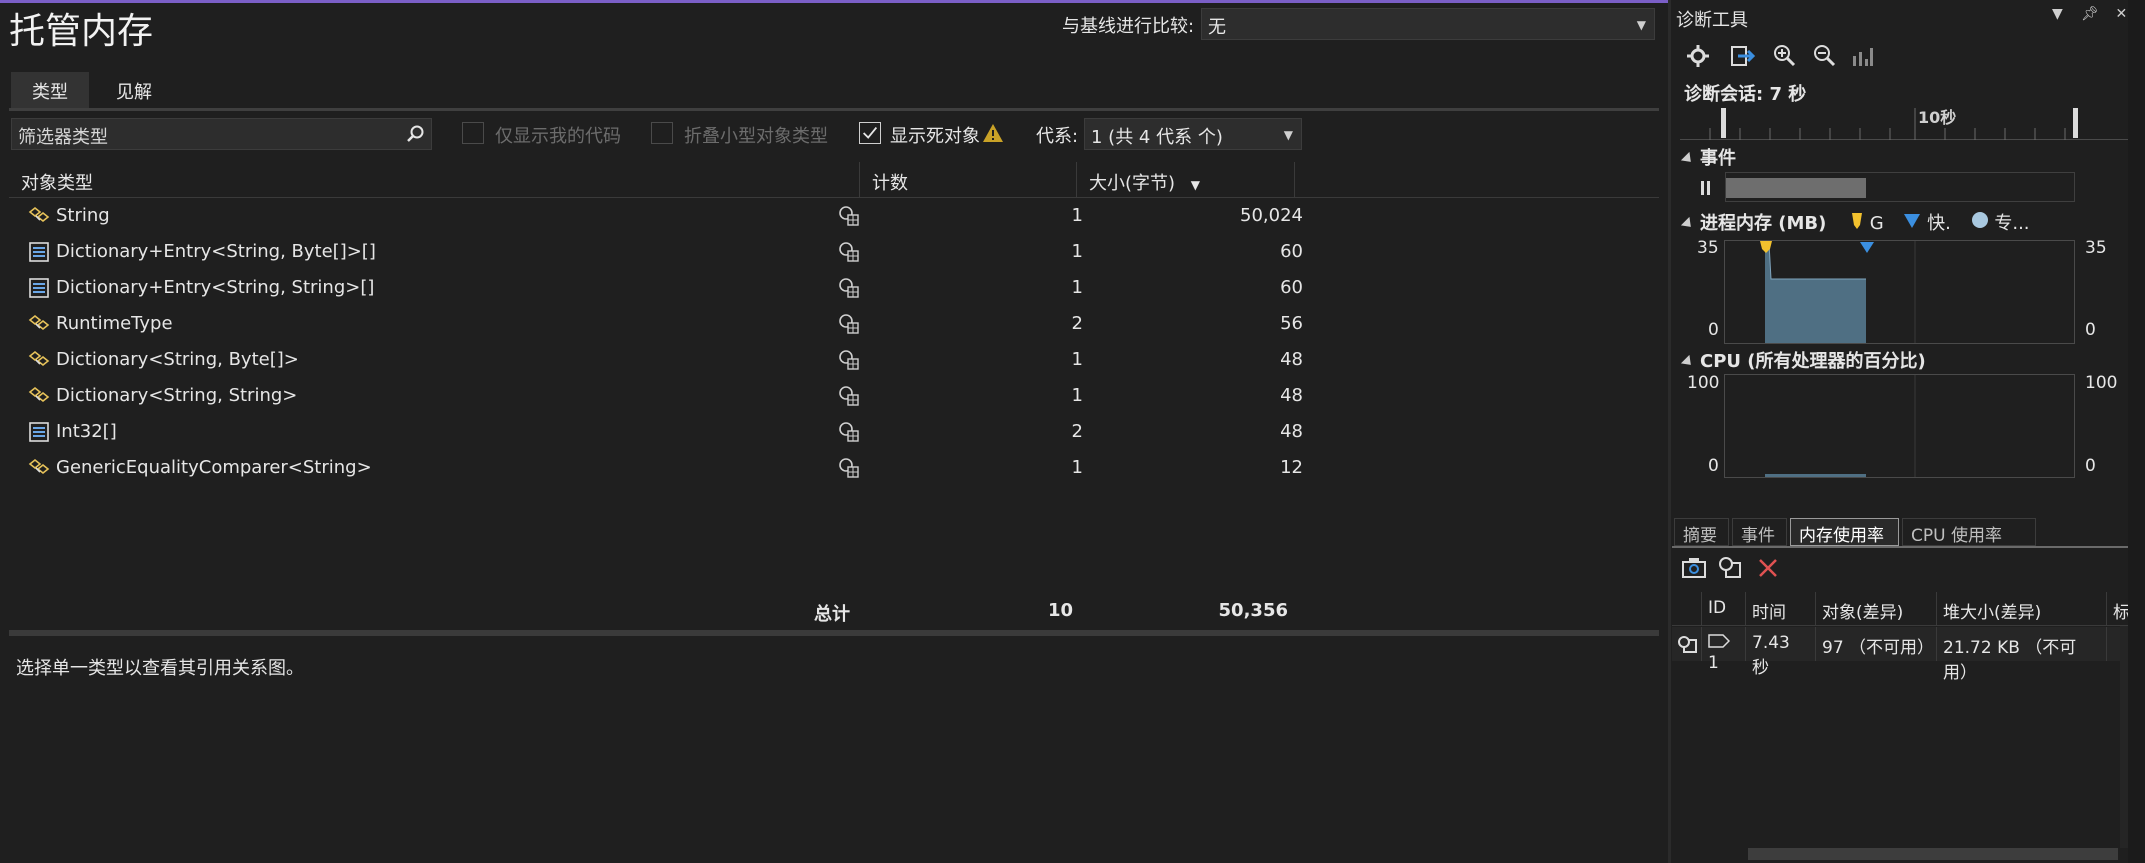  What do you see at coordinates (221, 134) in the screenshot?
I see `filter-types-input: 筛选器类型` at bounding box center [221, 134].